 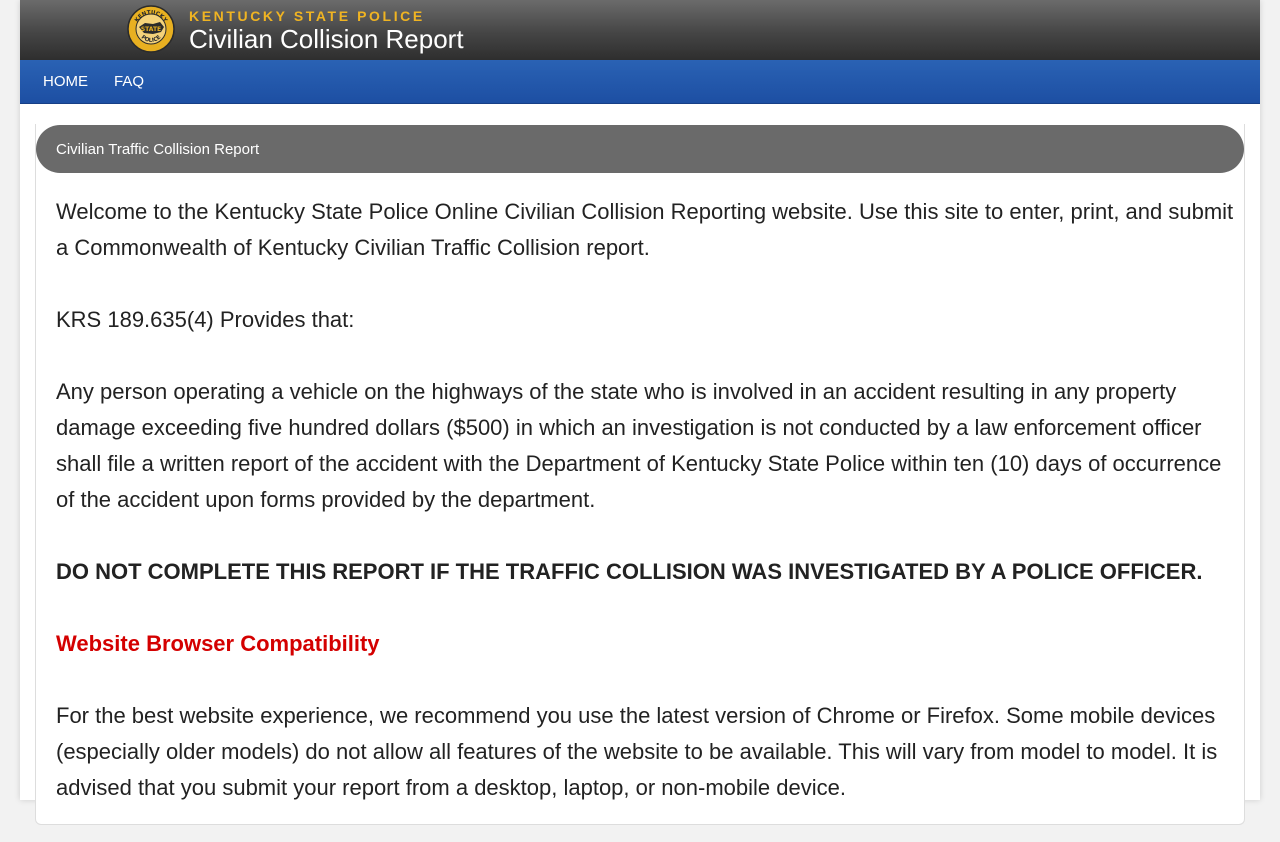 What do you see at coordinates (129, 81) in the screenshot?
I see `nav-faq-link: FAQ` at bounding box center [129, 81].